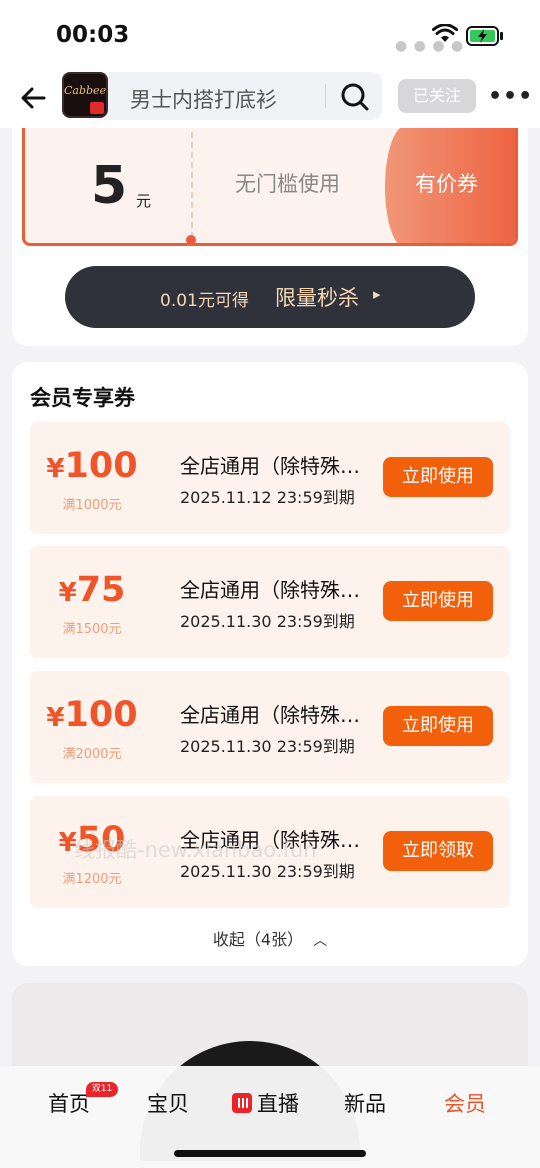 The height and width of the screenshot is (1168, 540). Describe the element at coordinates (270, 35) in the screenshot. I see `status-bar: 00:03 ● ● ● ●` at that location.